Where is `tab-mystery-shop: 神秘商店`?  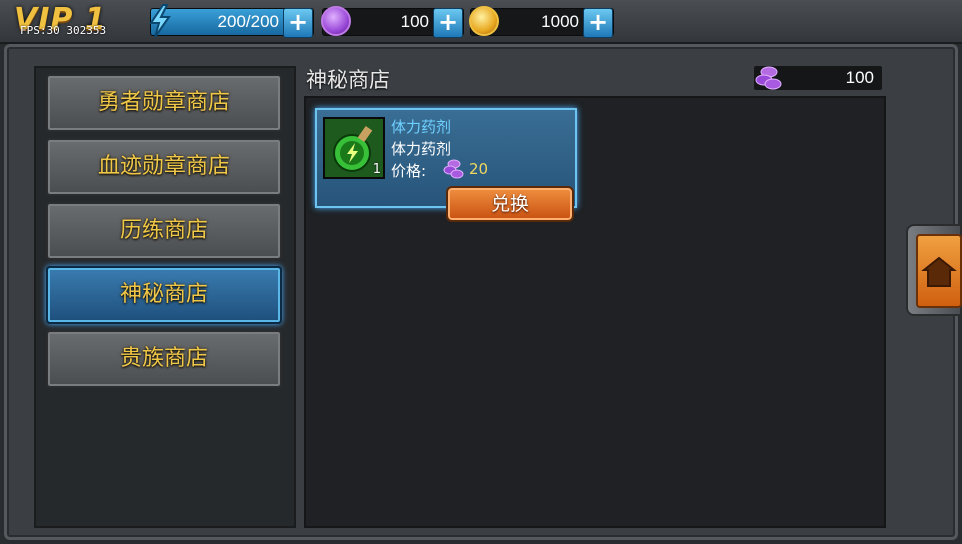 tab-mystery-shop: 神秘商店 is located at coordinates (164, 295).